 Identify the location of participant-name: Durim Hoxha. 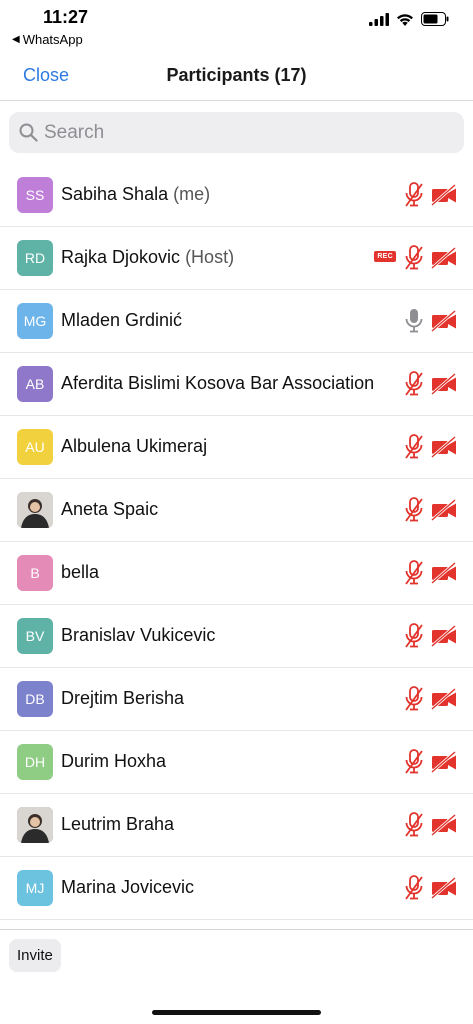
(113, 761).